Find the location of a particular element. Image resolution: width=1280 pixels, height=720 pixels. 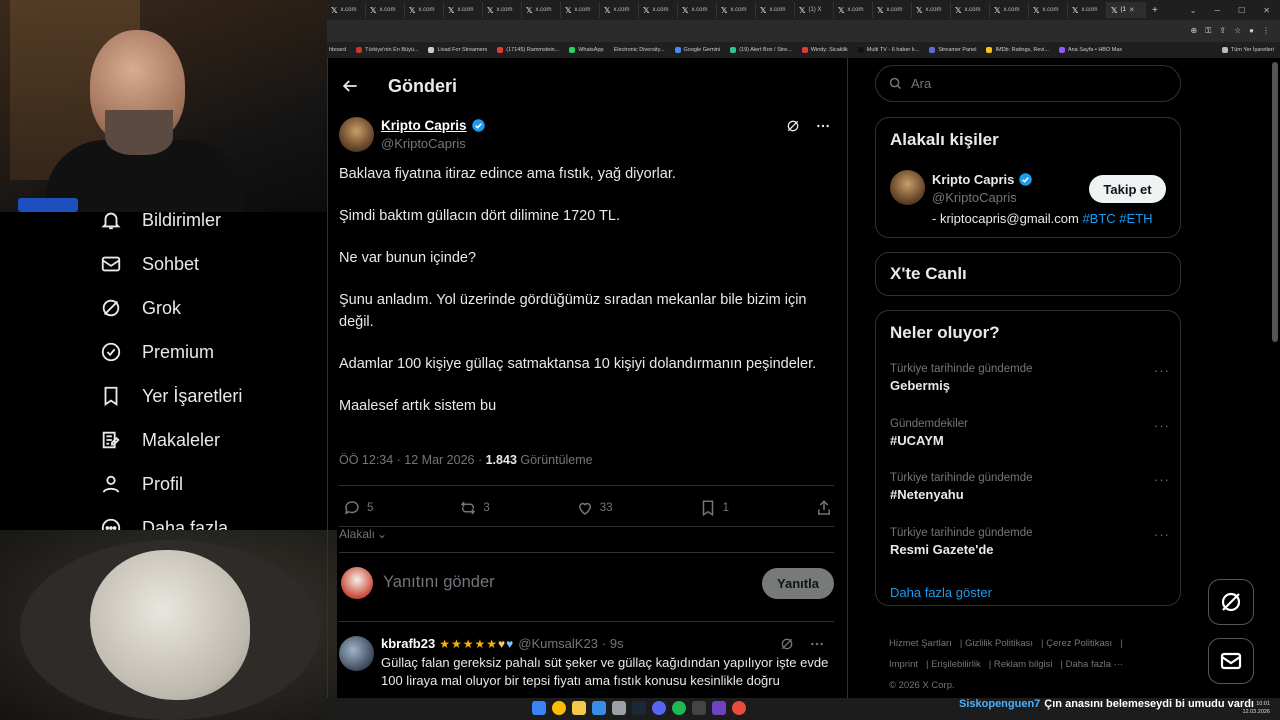

chrome-icon is located at coordinates (559, 708).